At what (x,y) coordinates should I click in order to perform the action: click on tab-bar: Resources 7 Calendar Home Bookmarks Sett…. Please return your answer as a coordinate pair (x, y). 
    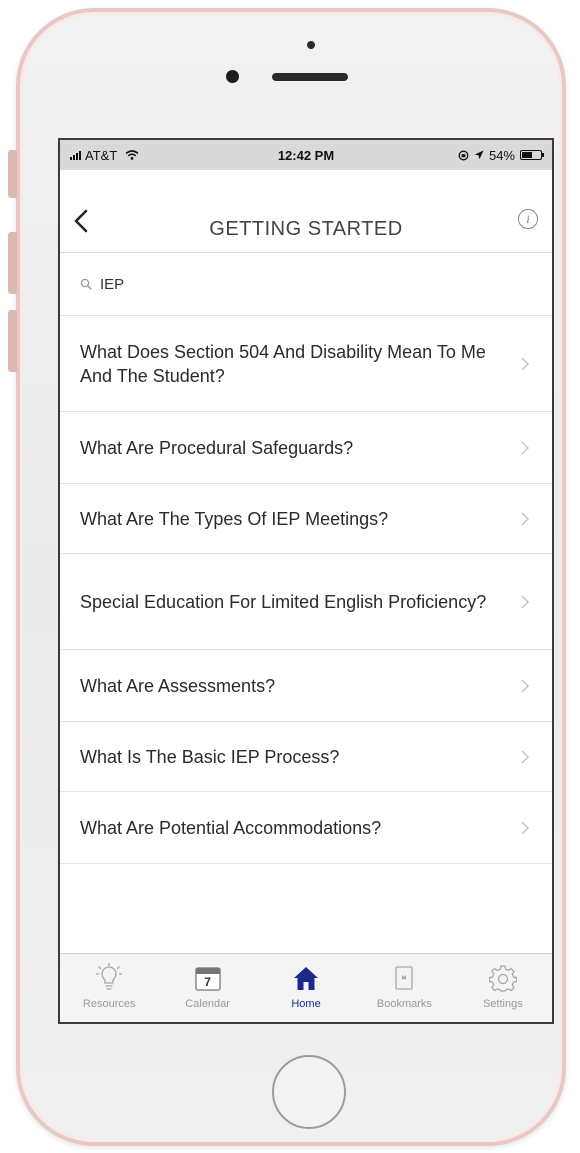
    Looking at the image, I should click on (306, 987).